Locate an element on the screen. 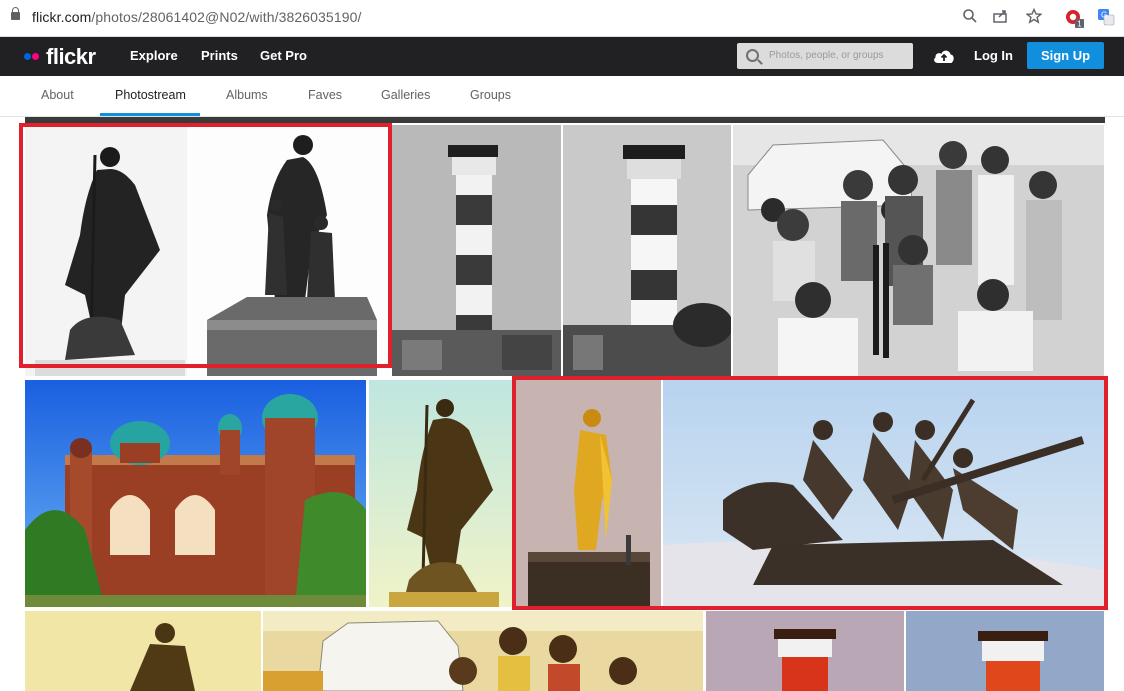 The image size is (1124, 691). photo-color-gandhi-statue is located at coordinates (440, 493).